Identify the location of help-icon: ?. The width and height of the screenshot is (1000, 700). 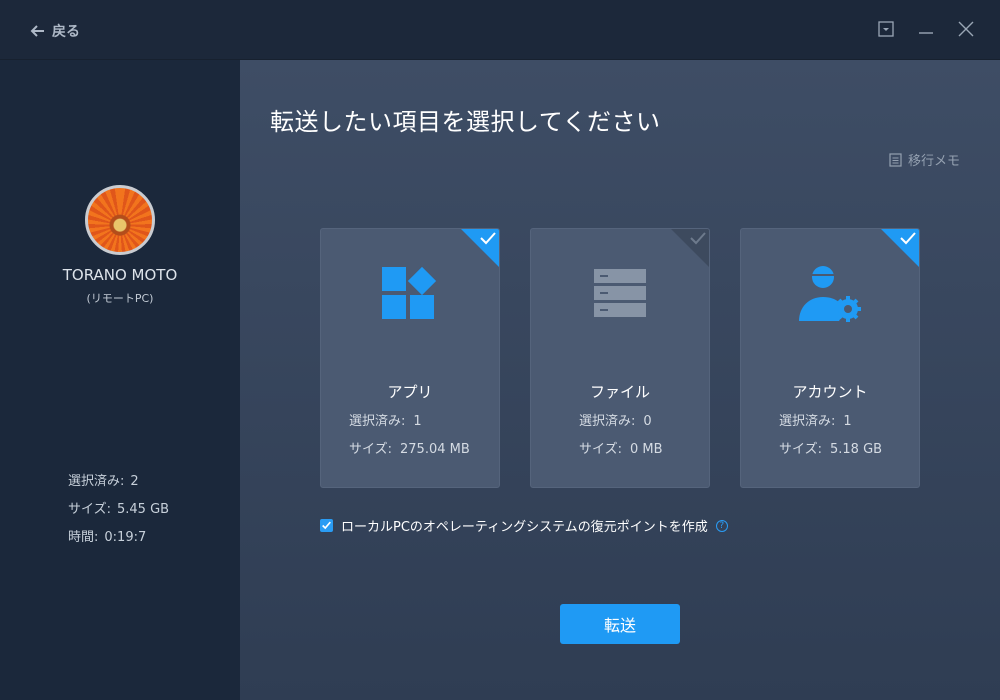
(721, 525).